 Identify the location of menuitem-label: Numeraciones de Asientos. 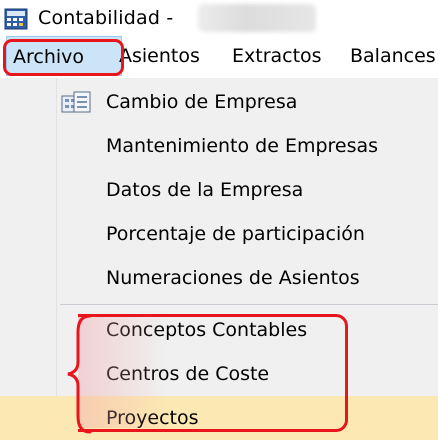
(233, 278).